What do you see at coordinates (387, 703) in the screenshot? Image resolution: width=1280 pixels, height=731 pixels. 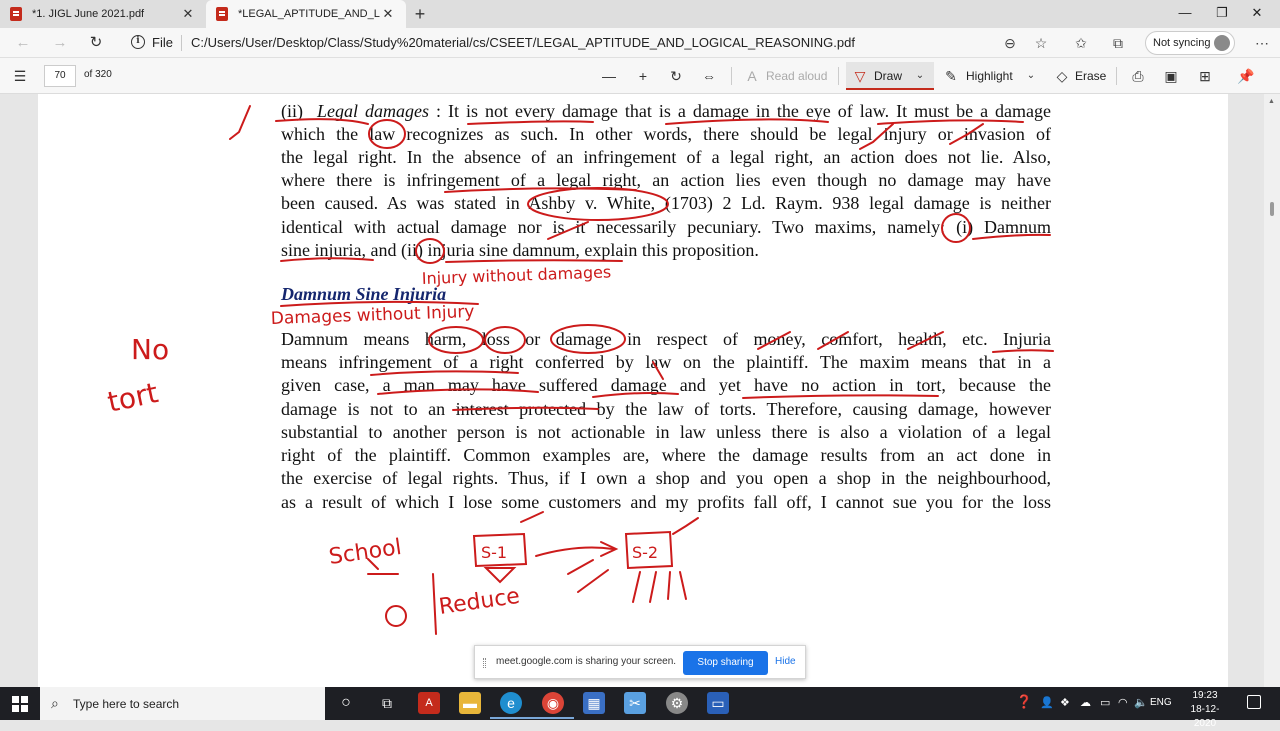 I see `task-view-icon: ⧉` at bounding box center [387, 703].